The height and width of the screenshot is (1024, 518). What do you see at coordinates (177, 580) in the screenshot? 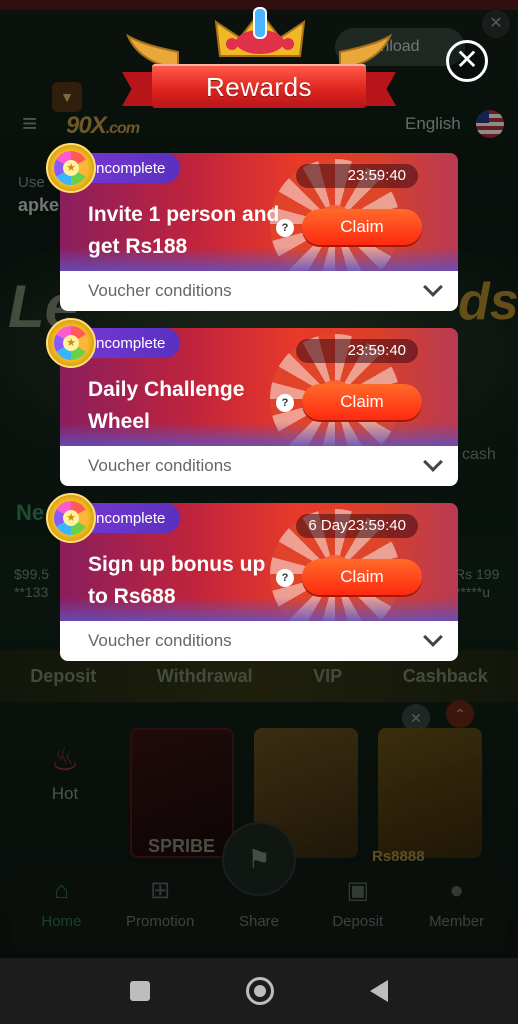
I see `reward-title: Sign up bonus up to Rs688` at bounding box center [177, 580].